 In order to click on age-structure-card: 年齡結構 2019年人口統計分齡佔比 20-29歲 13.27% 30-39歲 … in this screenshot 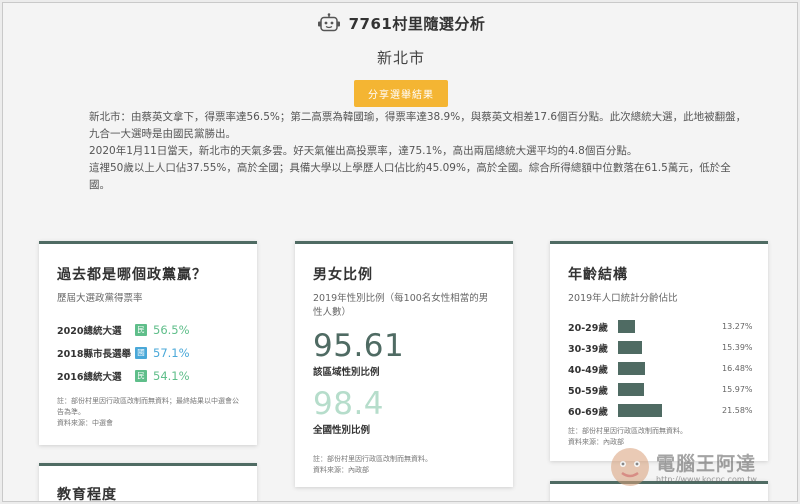, I will do `click(659, 351)`.